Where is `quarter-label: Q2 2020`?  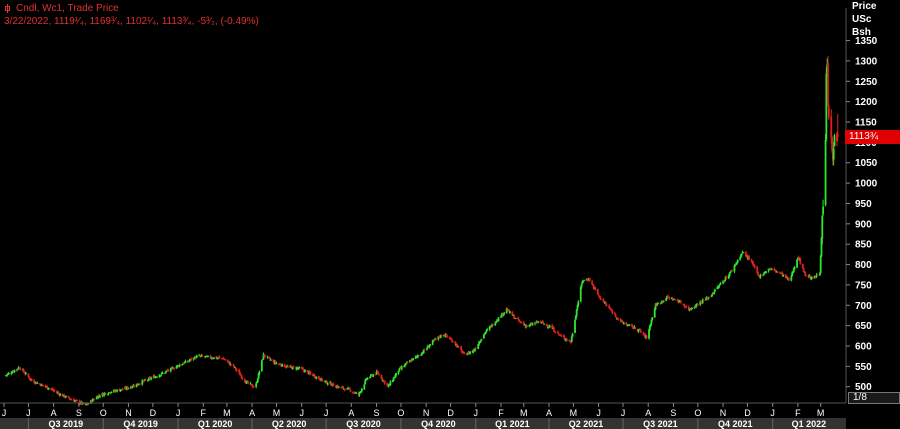
quarter-label: Q2 2020 is located at coordinates (289, 424).